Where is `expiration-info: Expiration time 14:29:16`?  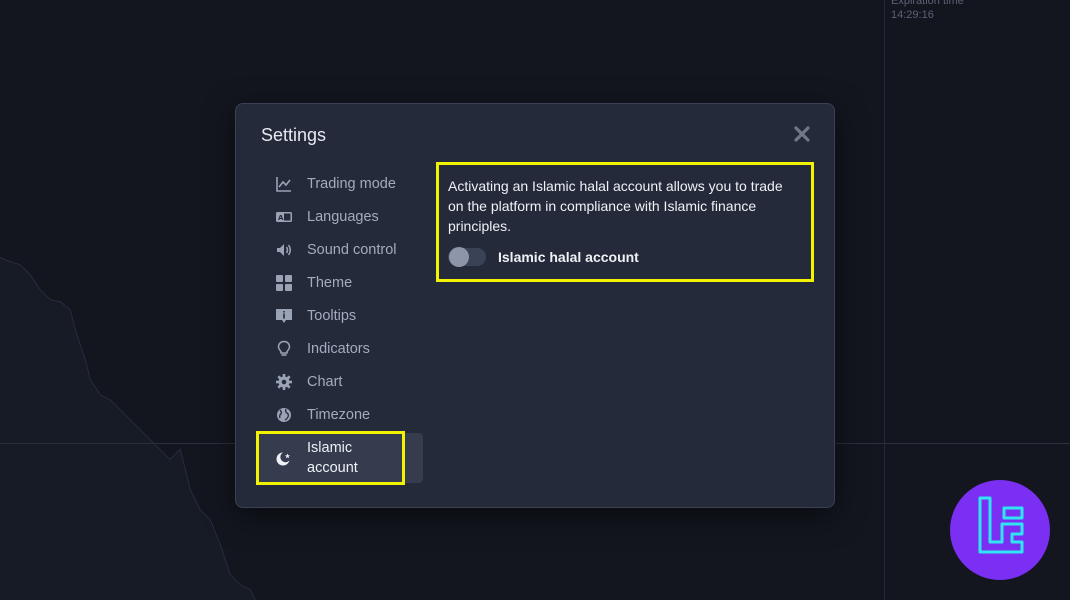 expiration-info: Expiration time 14:29:16 is located at coordinates (927, 11).